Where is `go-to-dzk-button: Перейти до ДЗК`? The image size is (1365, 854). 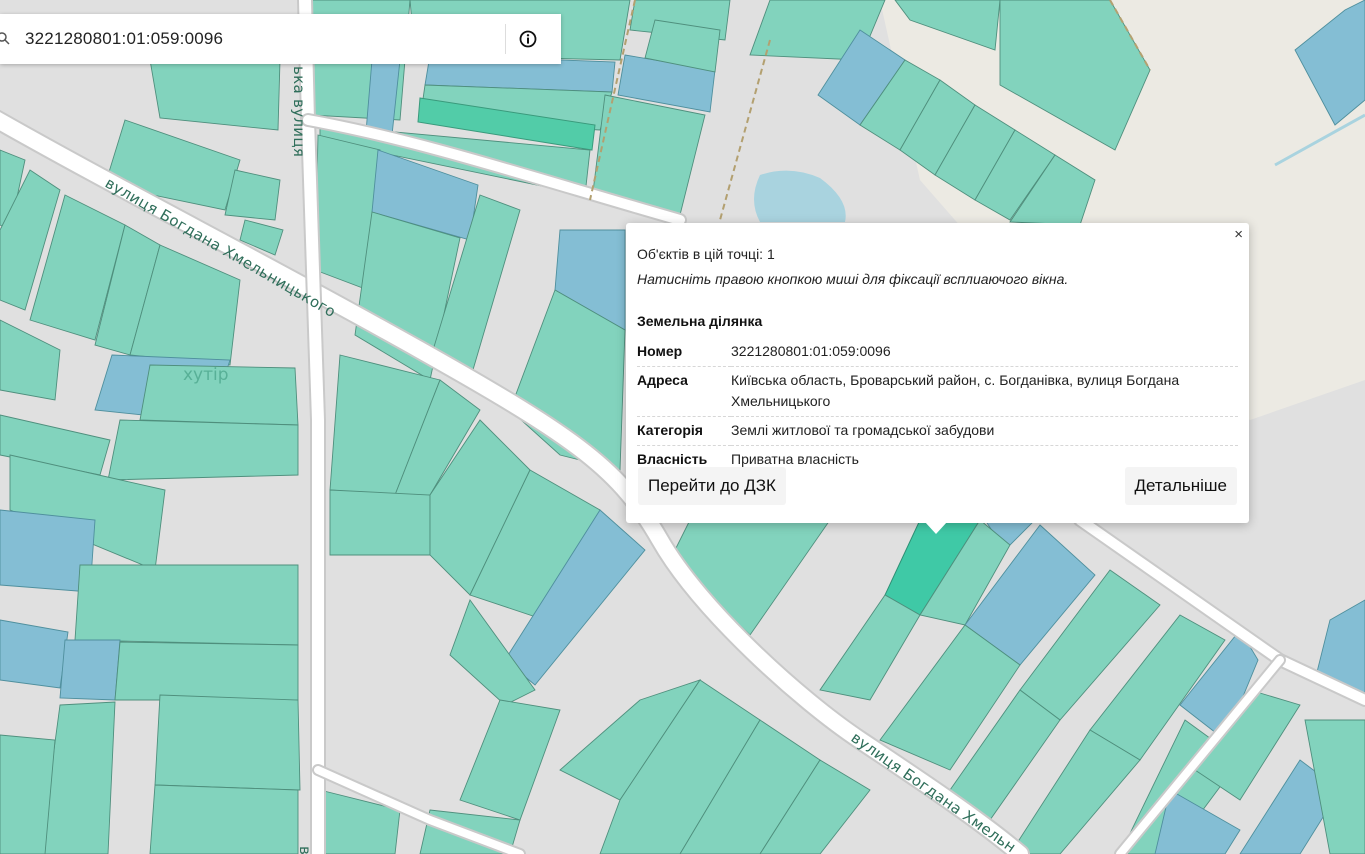
go-to-dzk-button: Перейти до ДЗК is located at coordinates (712, 486).